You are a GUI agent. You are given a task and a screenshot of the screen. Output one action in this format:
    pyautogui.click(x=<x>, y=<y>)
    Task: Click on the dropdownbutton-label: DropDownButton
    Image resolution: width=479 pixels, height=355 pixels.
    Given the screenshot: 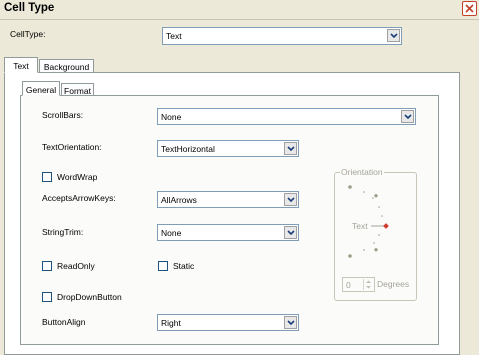 What is the action you would take?
    pyautogui.click(x=89, y=297)
    